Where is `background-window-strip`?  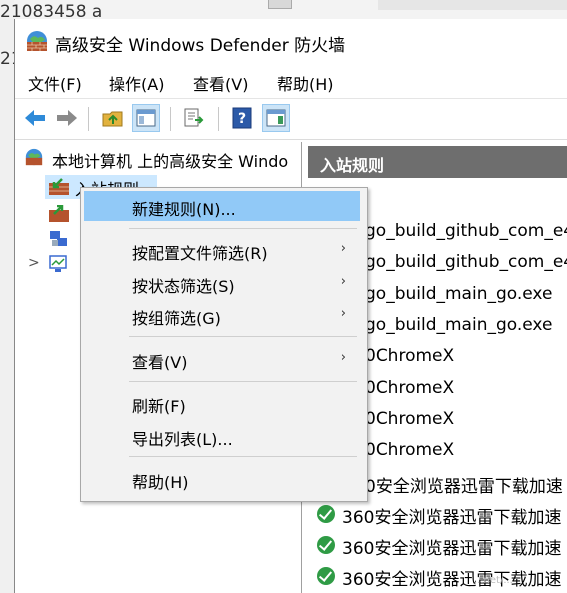
background-window-strip is located at coordinates (472, 5).